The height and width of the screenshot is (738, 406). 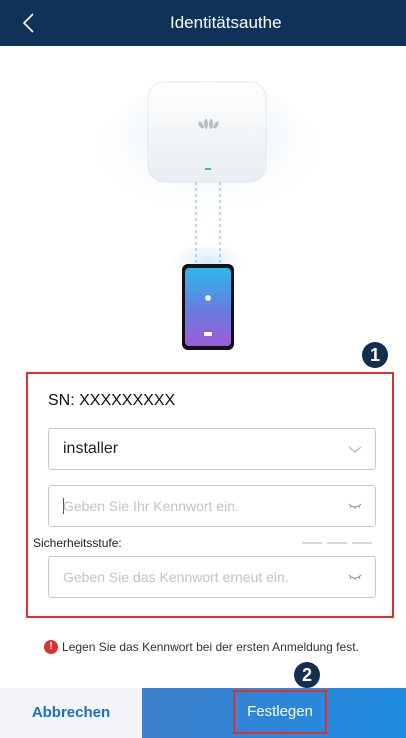 I want to click on security-level-bars, so click(x=337, y=543).